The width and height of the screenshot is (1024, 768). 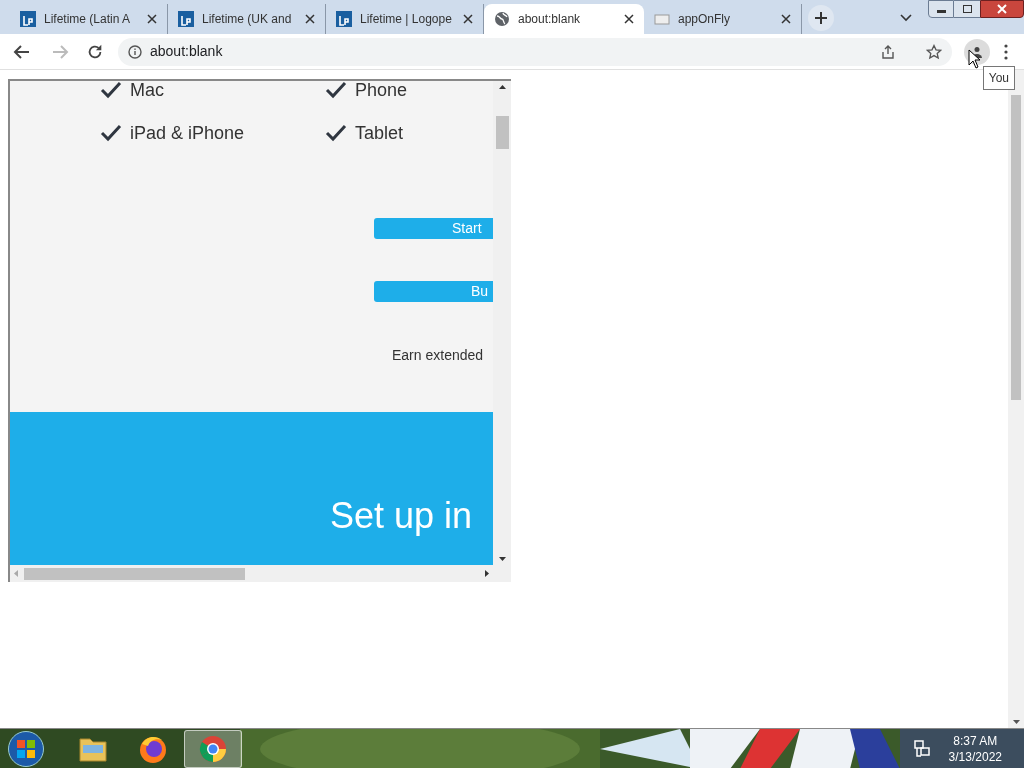 What do you see at coordinates (187, 133) in the screenshot?
I see `feature-label: iPad & iPhone` at bounding box center [187, 133].